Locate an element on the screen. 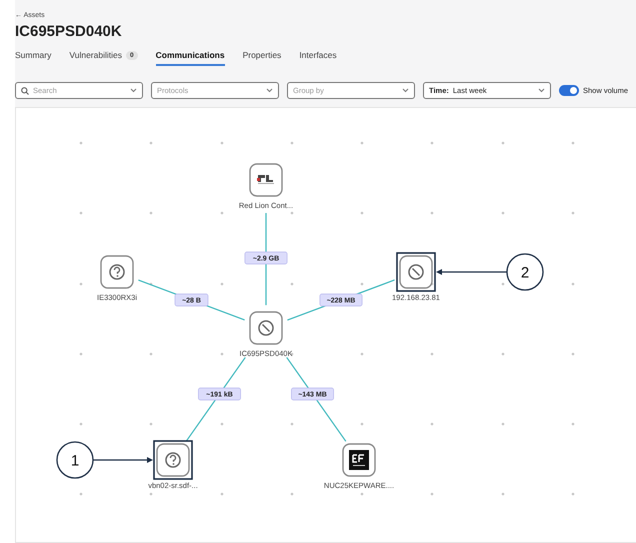  tab: Communications is located at coordinates (190, 58).